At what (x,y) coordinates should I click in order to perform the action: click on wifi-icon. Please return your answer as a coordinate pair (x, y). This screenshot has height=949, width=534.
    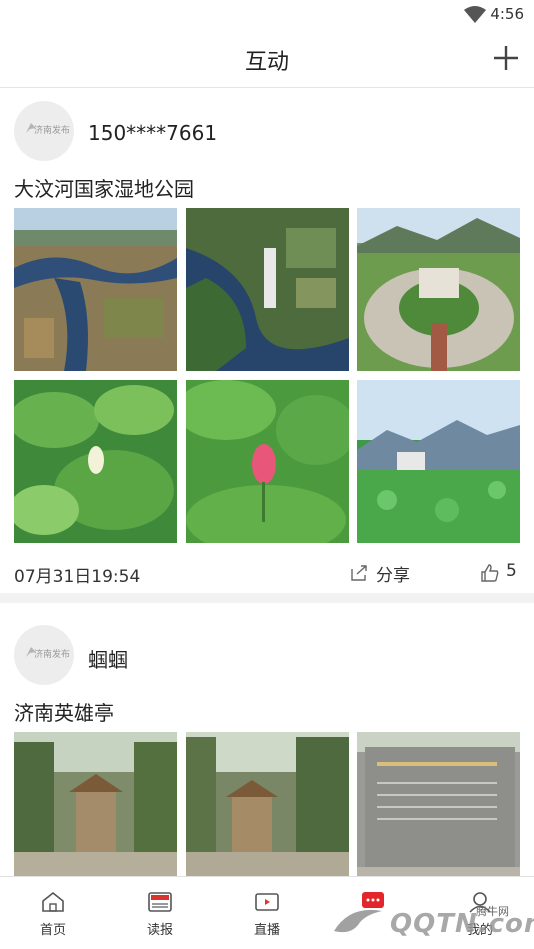
    Looking at the image, I should click on (475, 14).